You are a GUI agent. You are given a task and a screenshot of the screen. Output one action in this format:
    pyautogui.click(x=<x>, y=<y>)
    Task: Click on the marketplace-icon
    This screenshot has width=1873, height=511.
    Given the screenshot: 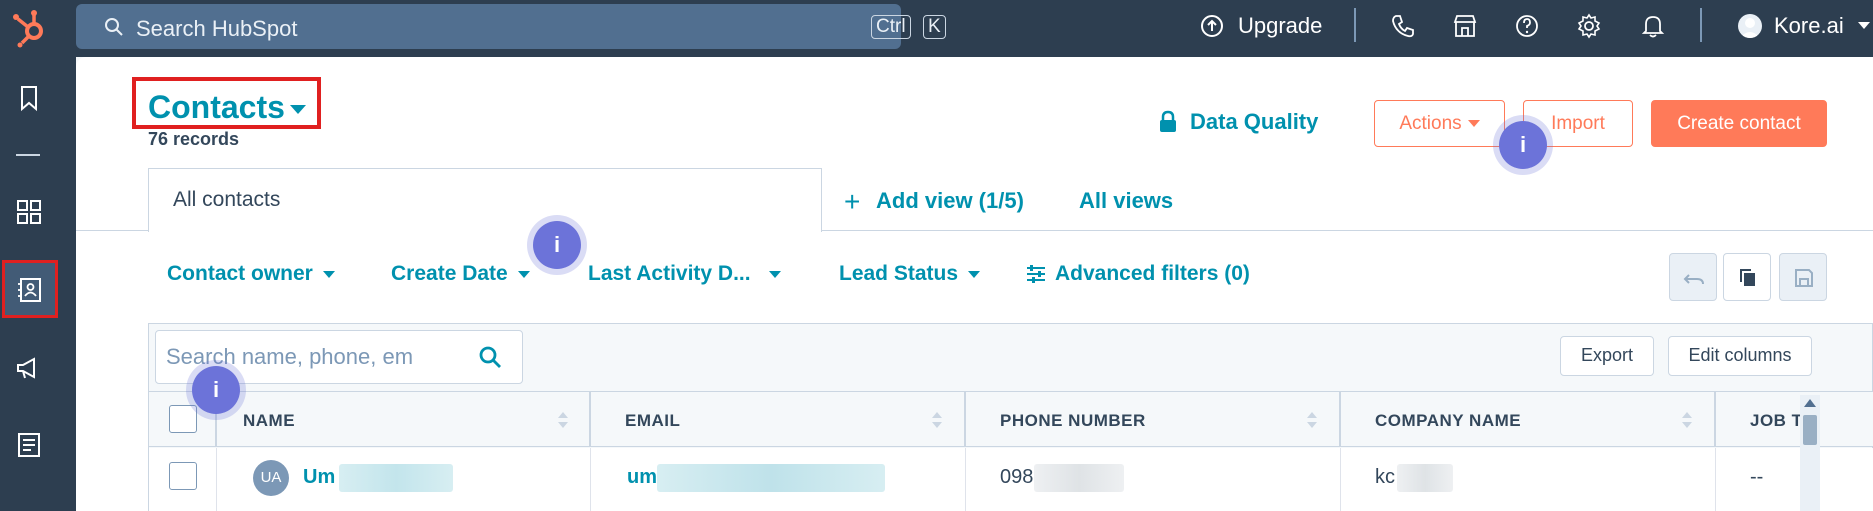 What is the action you would take?
    pyautogui.click(x=1465, y=26)
    